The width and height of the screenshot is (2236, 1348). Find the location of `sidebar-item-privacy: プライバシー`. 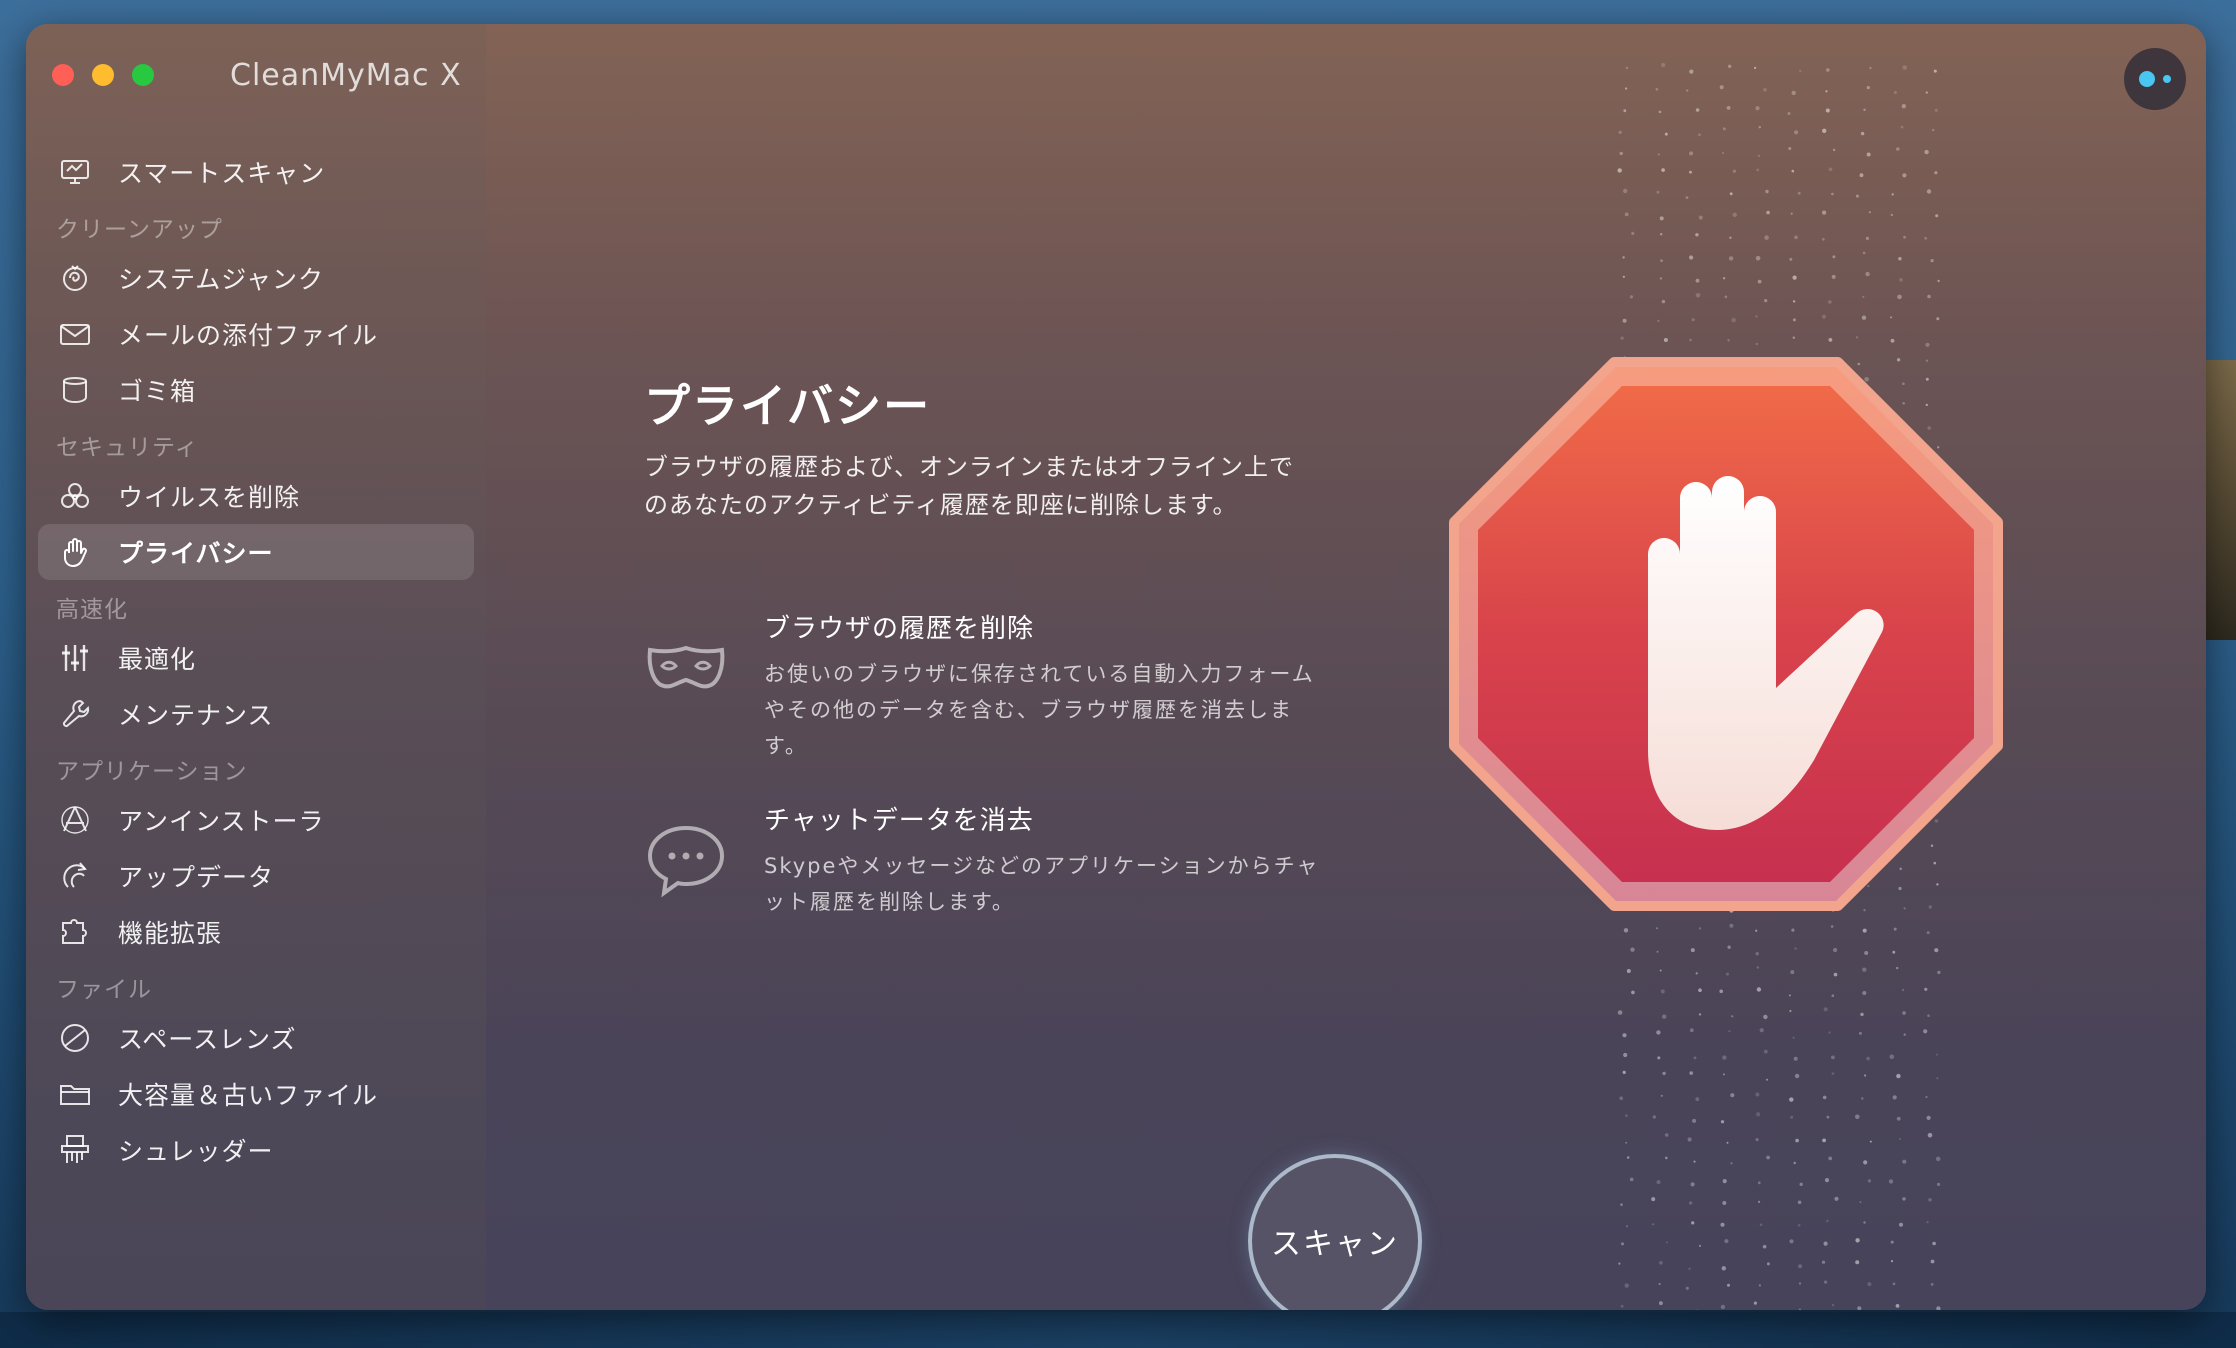

sidebar-item-privacy: プライバシー is located at coordinates (256, 552).